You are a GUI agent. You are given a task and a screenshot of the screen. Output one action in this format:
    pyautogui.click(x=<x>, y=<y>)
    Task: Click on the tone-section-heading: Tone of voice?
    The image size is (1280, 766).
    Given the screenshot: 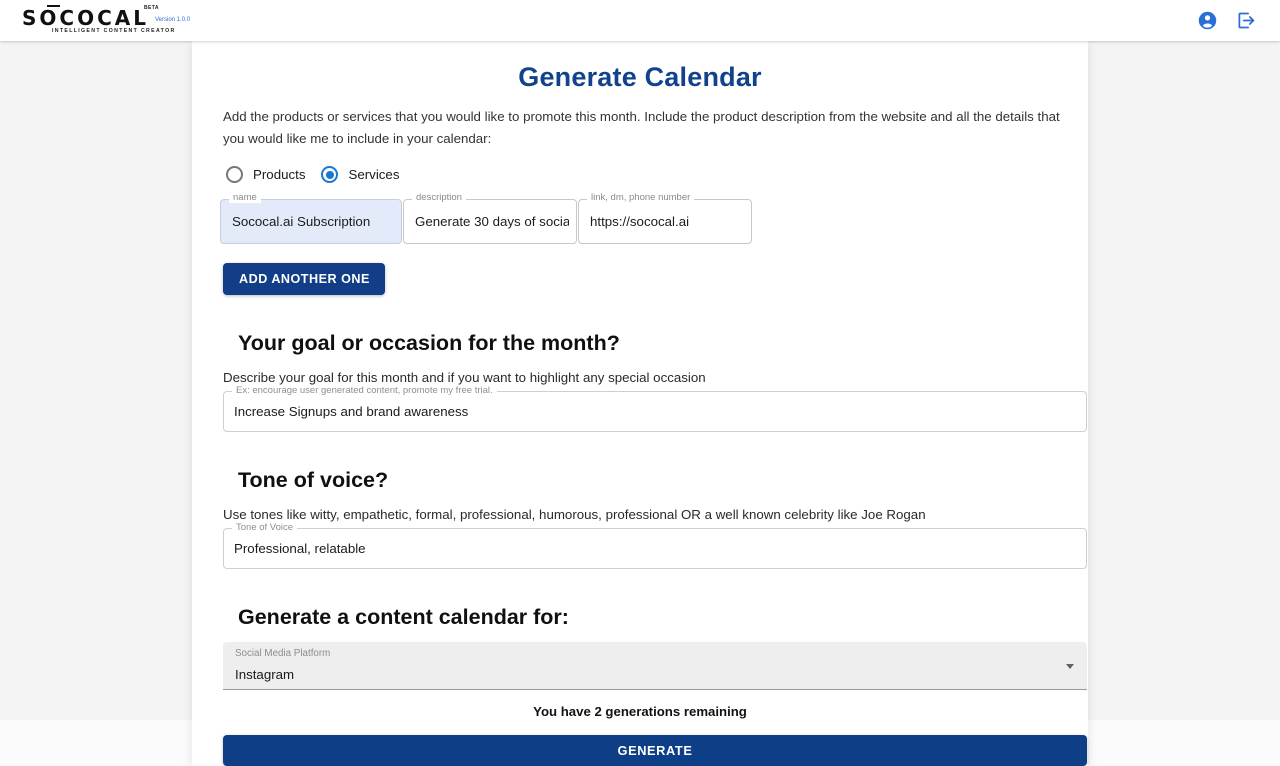 What is the action you would take?
    pyautogui.click(x=313, y=480)
    